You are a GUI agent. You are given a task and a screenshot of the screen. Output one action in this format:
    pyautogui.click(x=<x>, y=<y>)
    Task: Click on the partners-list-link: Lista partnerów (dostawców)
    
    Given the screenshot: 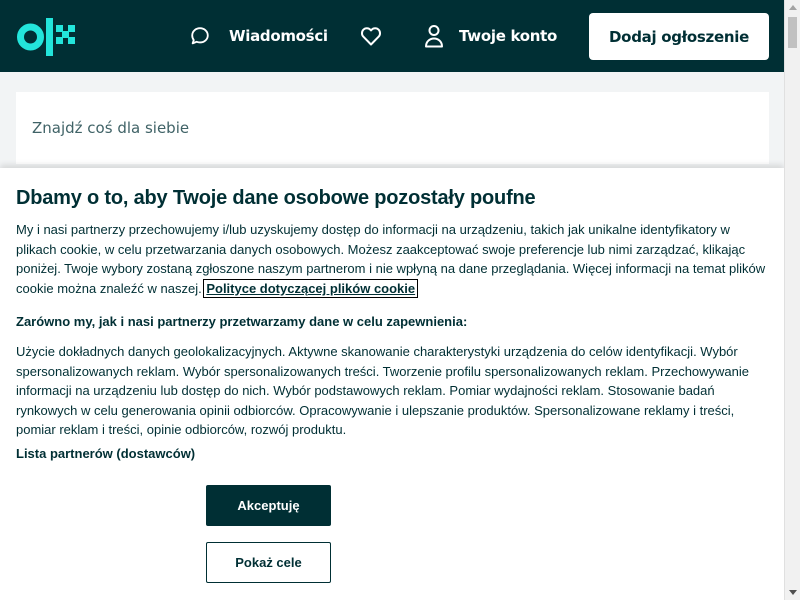 What is the action you would take?
    pyautogui.click(x=105, y=453)
    